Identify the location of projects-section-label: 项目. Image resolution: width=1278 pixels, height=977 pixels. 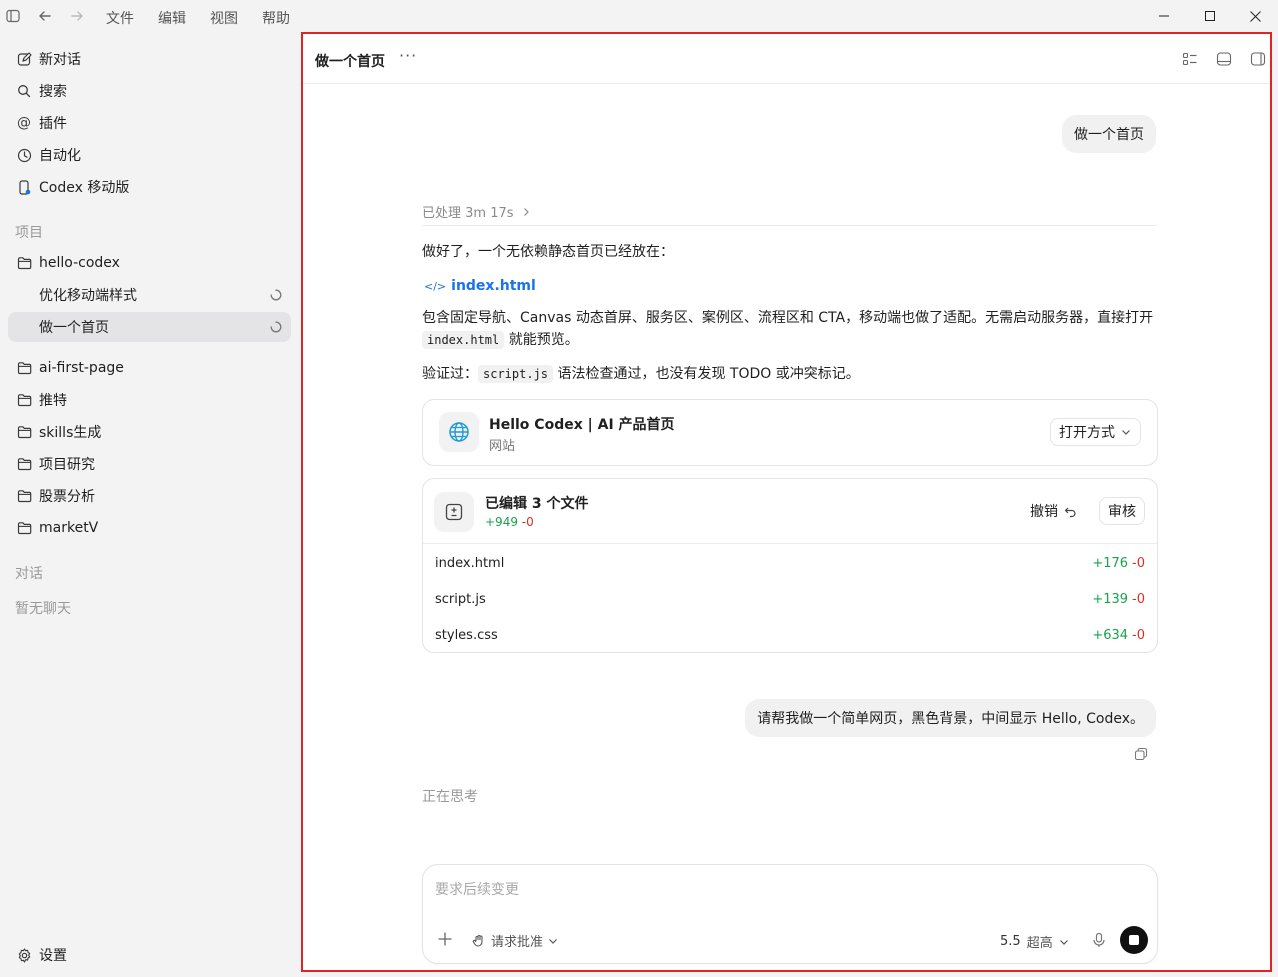
(29, 233).